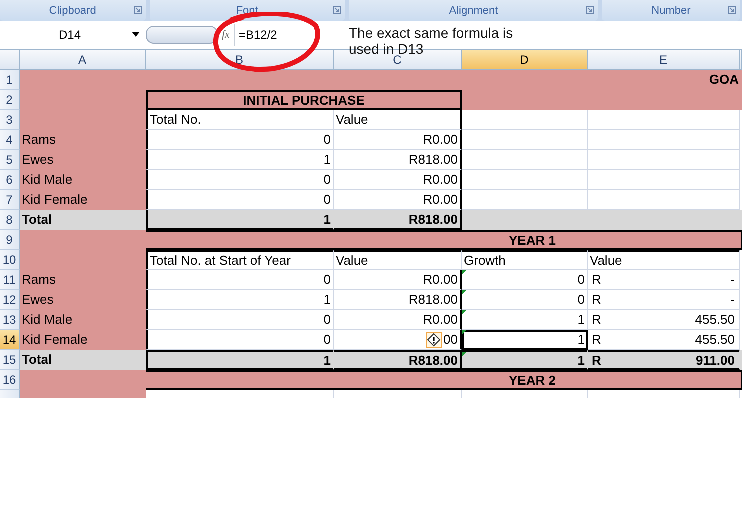 The height and width of the screenshot is (524, 742). I want to click on ribbon-group-label: Alignment, so click(473, 10).